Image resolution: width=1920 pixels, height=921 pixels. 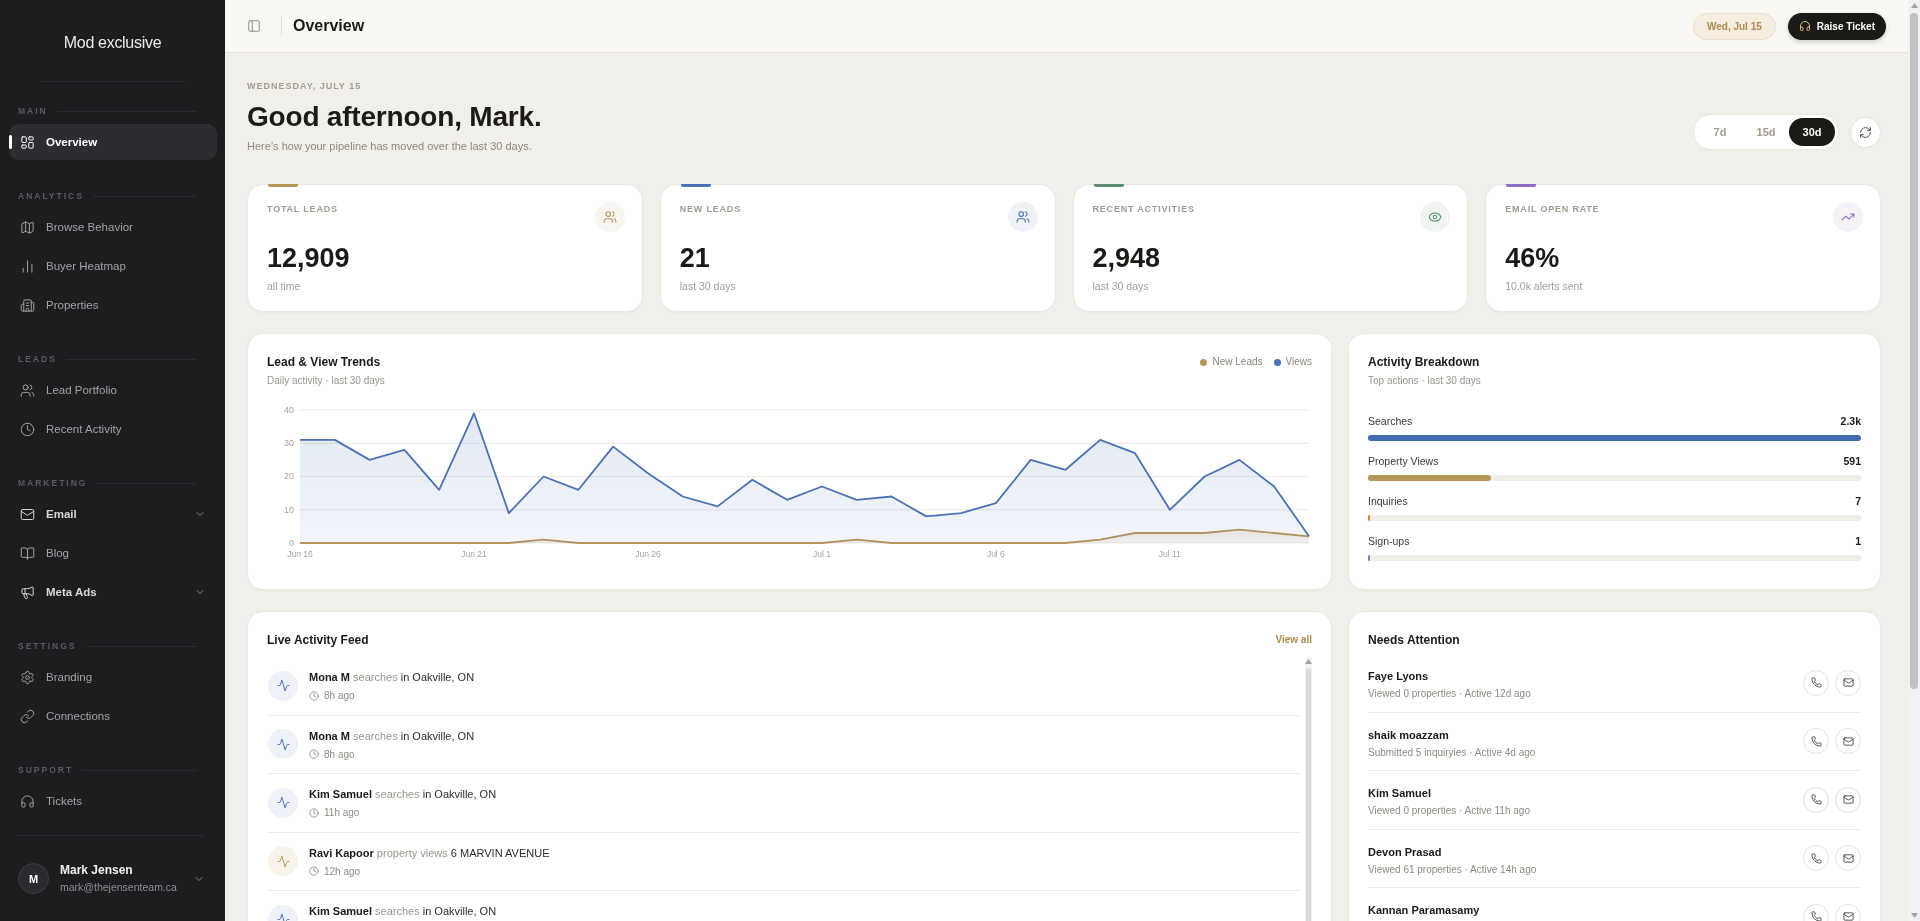 I want to click on card-subtitle: Daily activity · last 30 days, so click(x=326, y=381).